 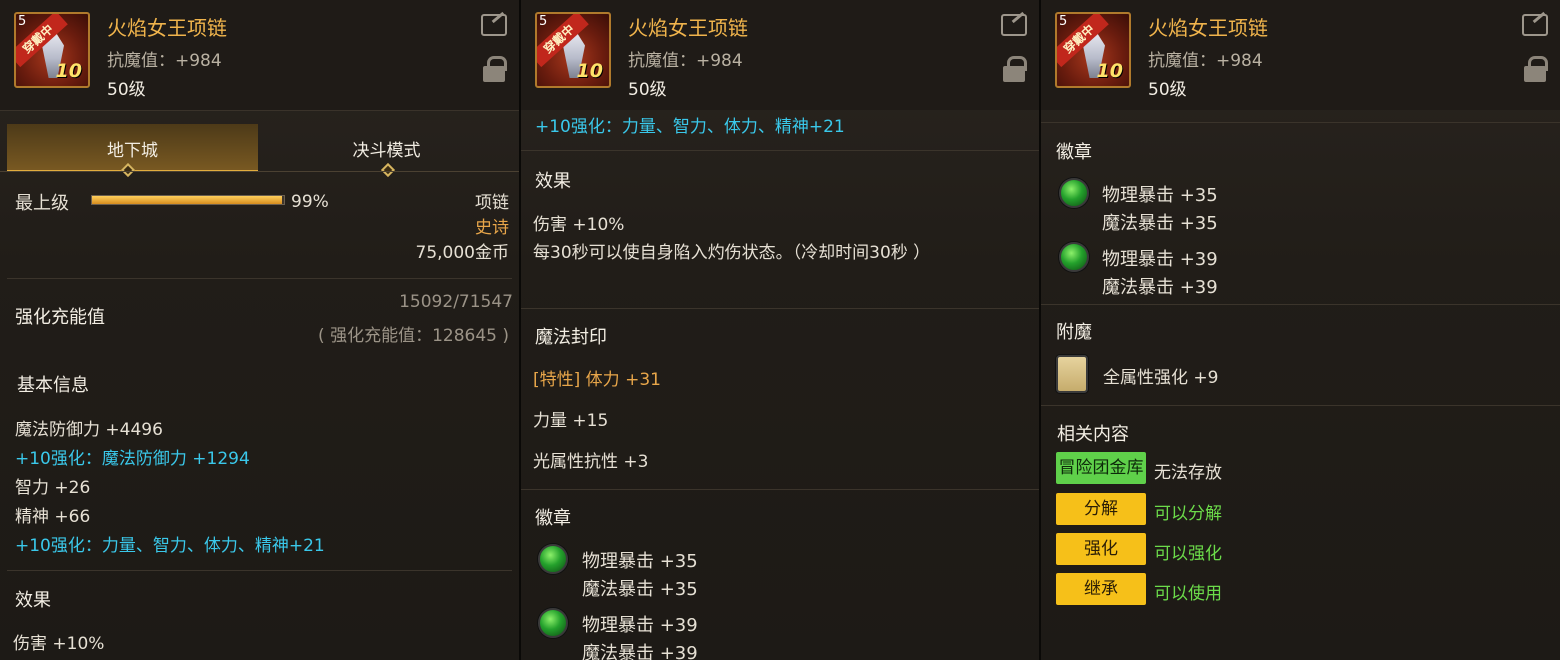 I want to click on grade-percent: 99%, so click(x=310, y=202).